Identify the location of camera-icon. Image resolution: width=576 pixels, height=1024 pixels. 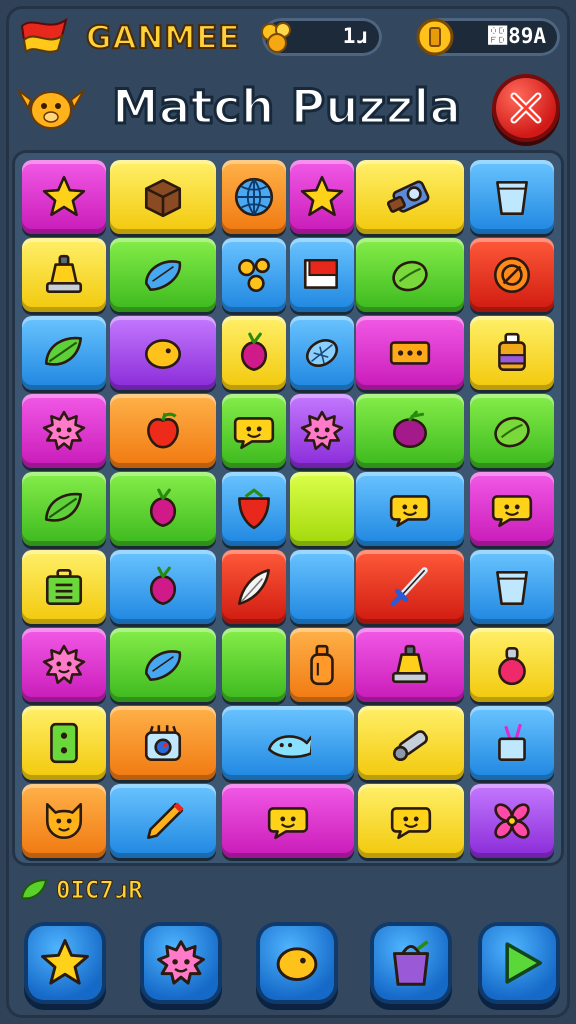
(408, 196).